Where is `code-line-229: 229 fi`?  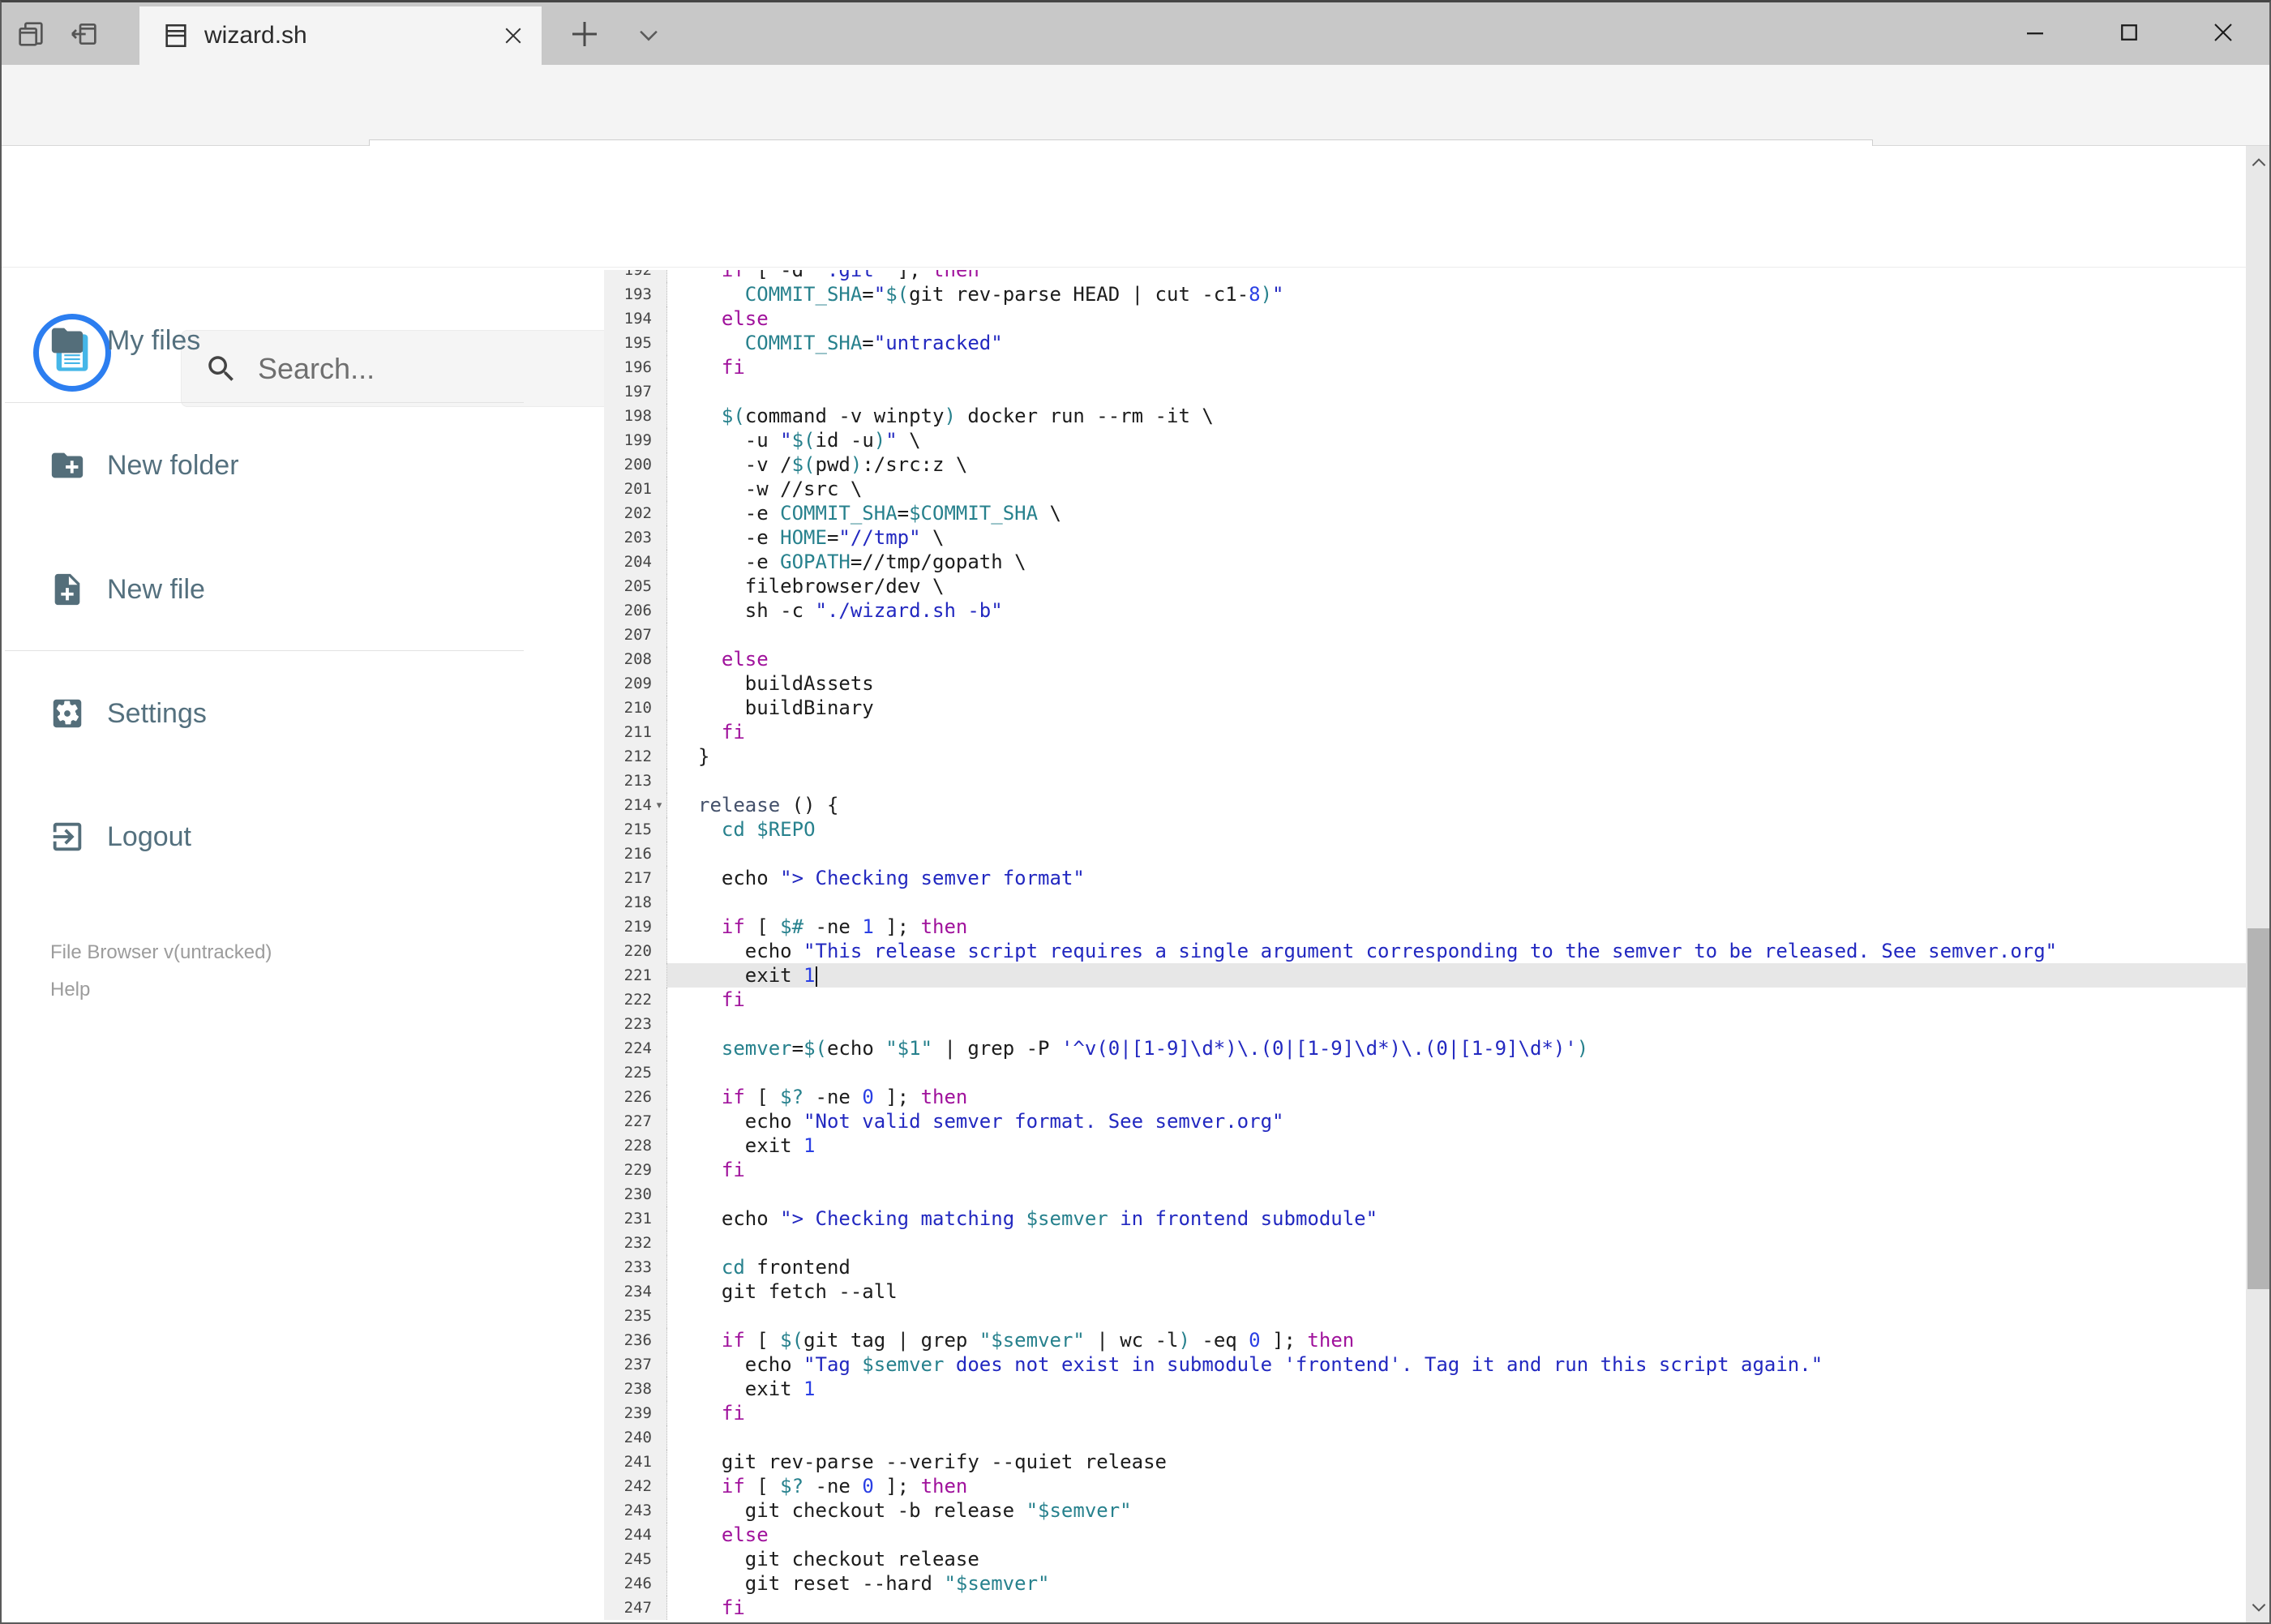
code-line-229: 229 fi is located at coordinates (1425, 1170).